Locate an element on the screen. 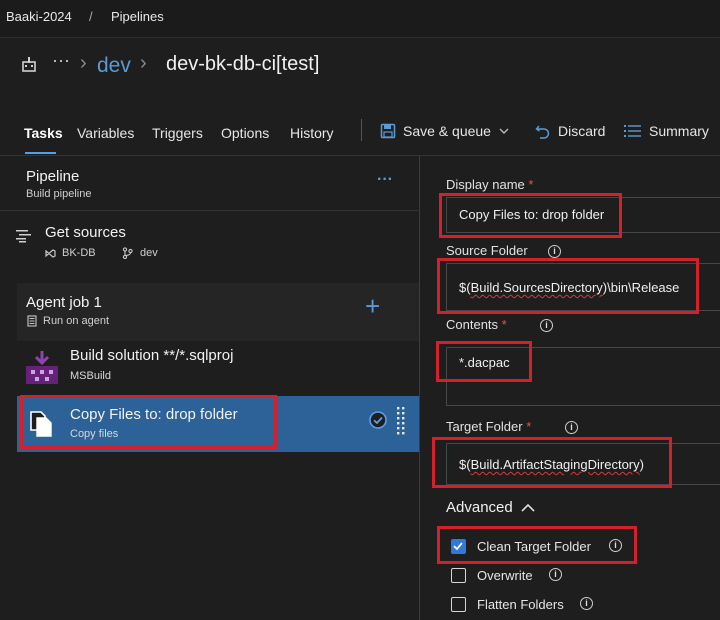  branch-name: dev is located at coordinates (149, 253).